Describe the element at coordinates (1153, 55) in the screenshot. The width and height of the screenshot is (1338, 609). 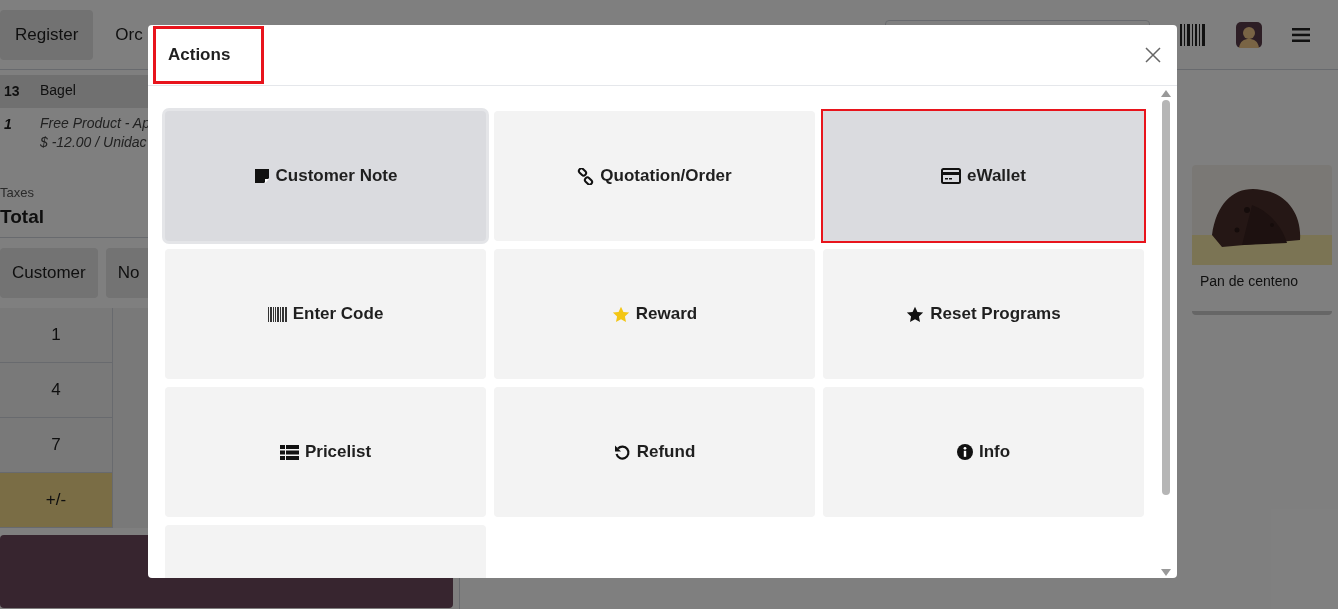
I see `close-icon` at that location.